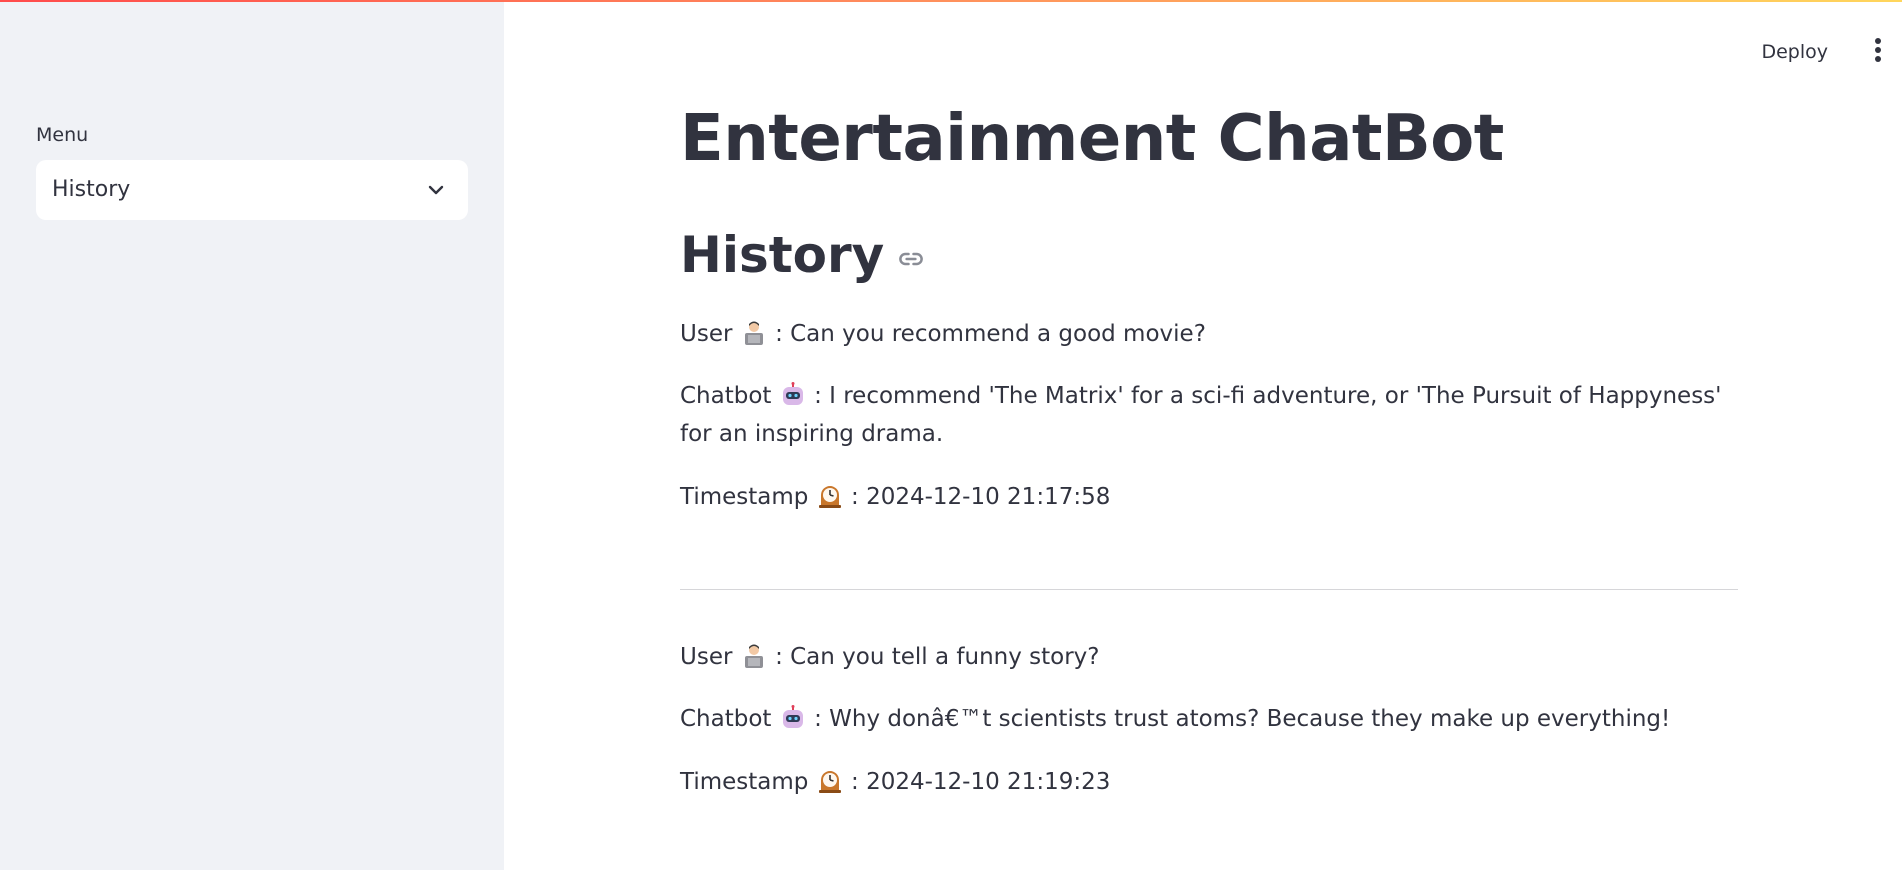 Image resolution: width=1902 pixels, height=870 pixels. I want to click on user-message: : Can you tell a funny story?, so click(937, 657).